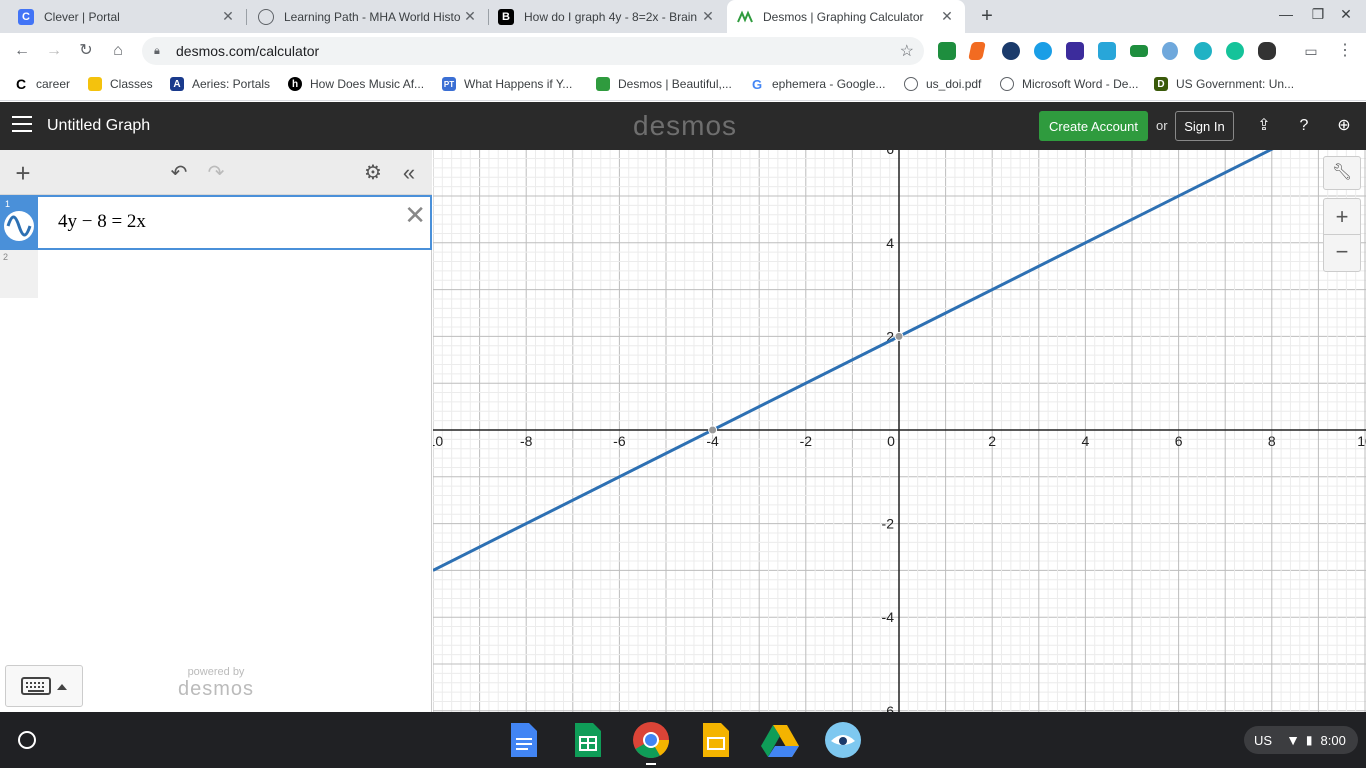 The width and height of the screenshot is (1366, 768). Describe the element at coordinates (1107, 51) in the screenshot. I see `extension-person-icon` at that location.